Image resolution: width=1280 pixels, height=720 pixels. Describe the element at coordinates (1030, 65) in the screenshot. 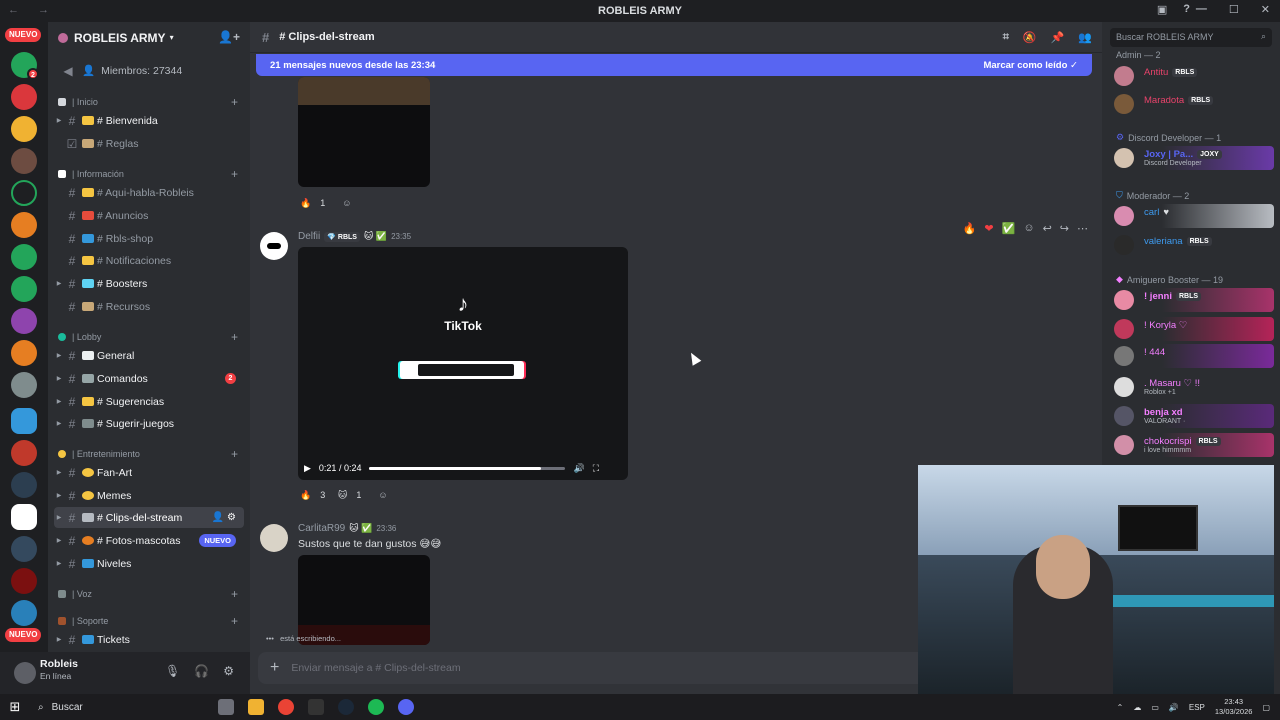

I see `mark-as-read-button: Marcar como leído ✓` at that location.